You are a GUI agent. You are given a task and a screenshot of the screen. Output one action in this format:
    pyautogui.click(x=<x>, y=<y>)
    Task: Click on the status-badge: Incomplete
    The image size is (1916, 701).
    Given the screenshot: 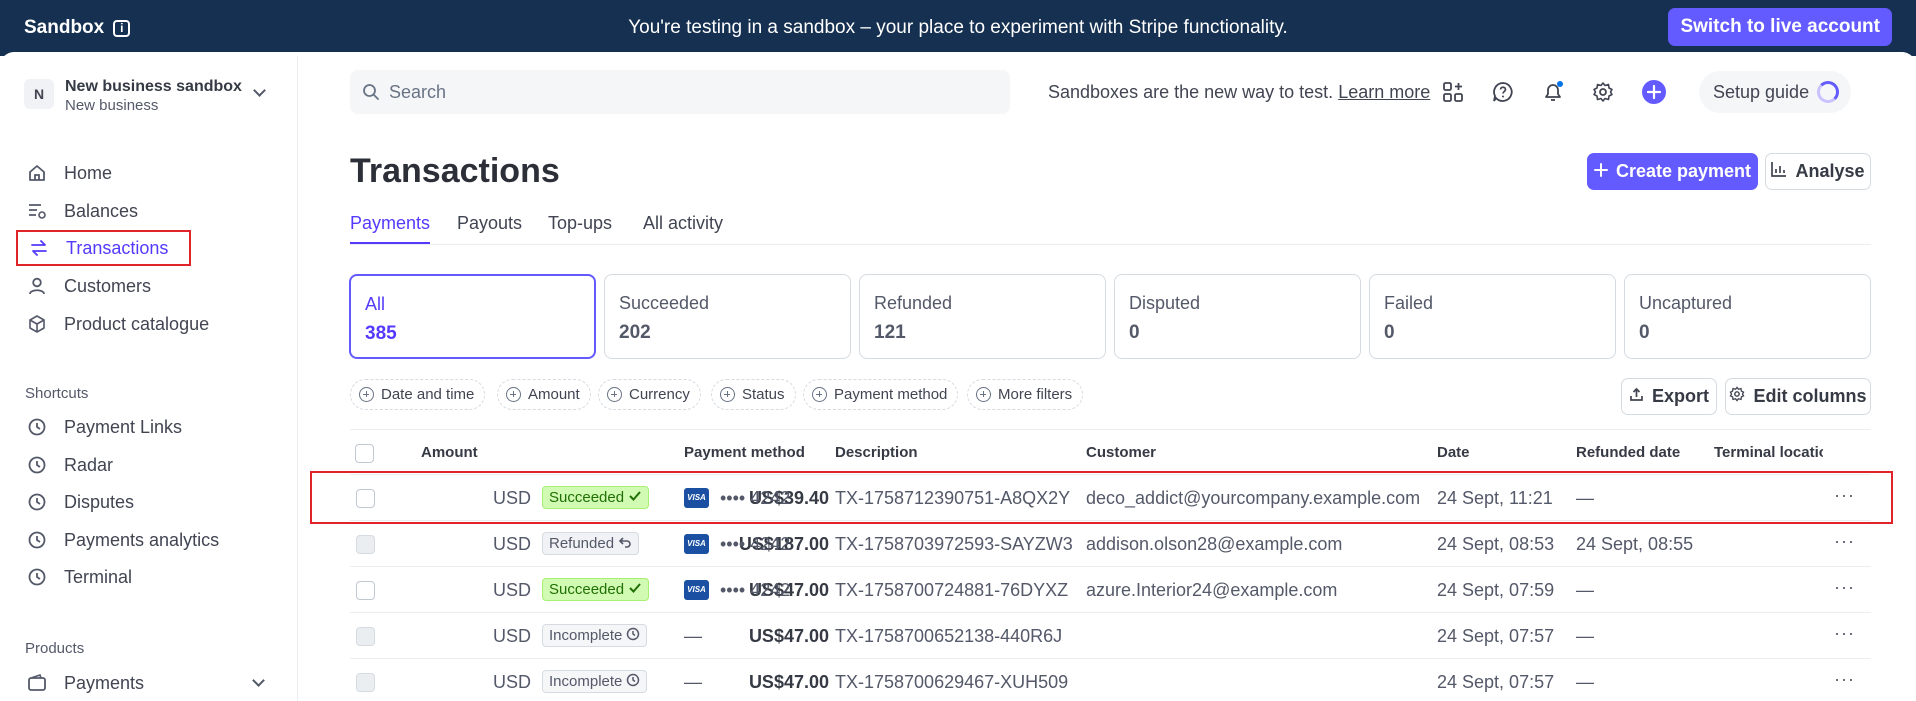 What is the action you would take?
    pyautogui.click(x=595, y=635)
    